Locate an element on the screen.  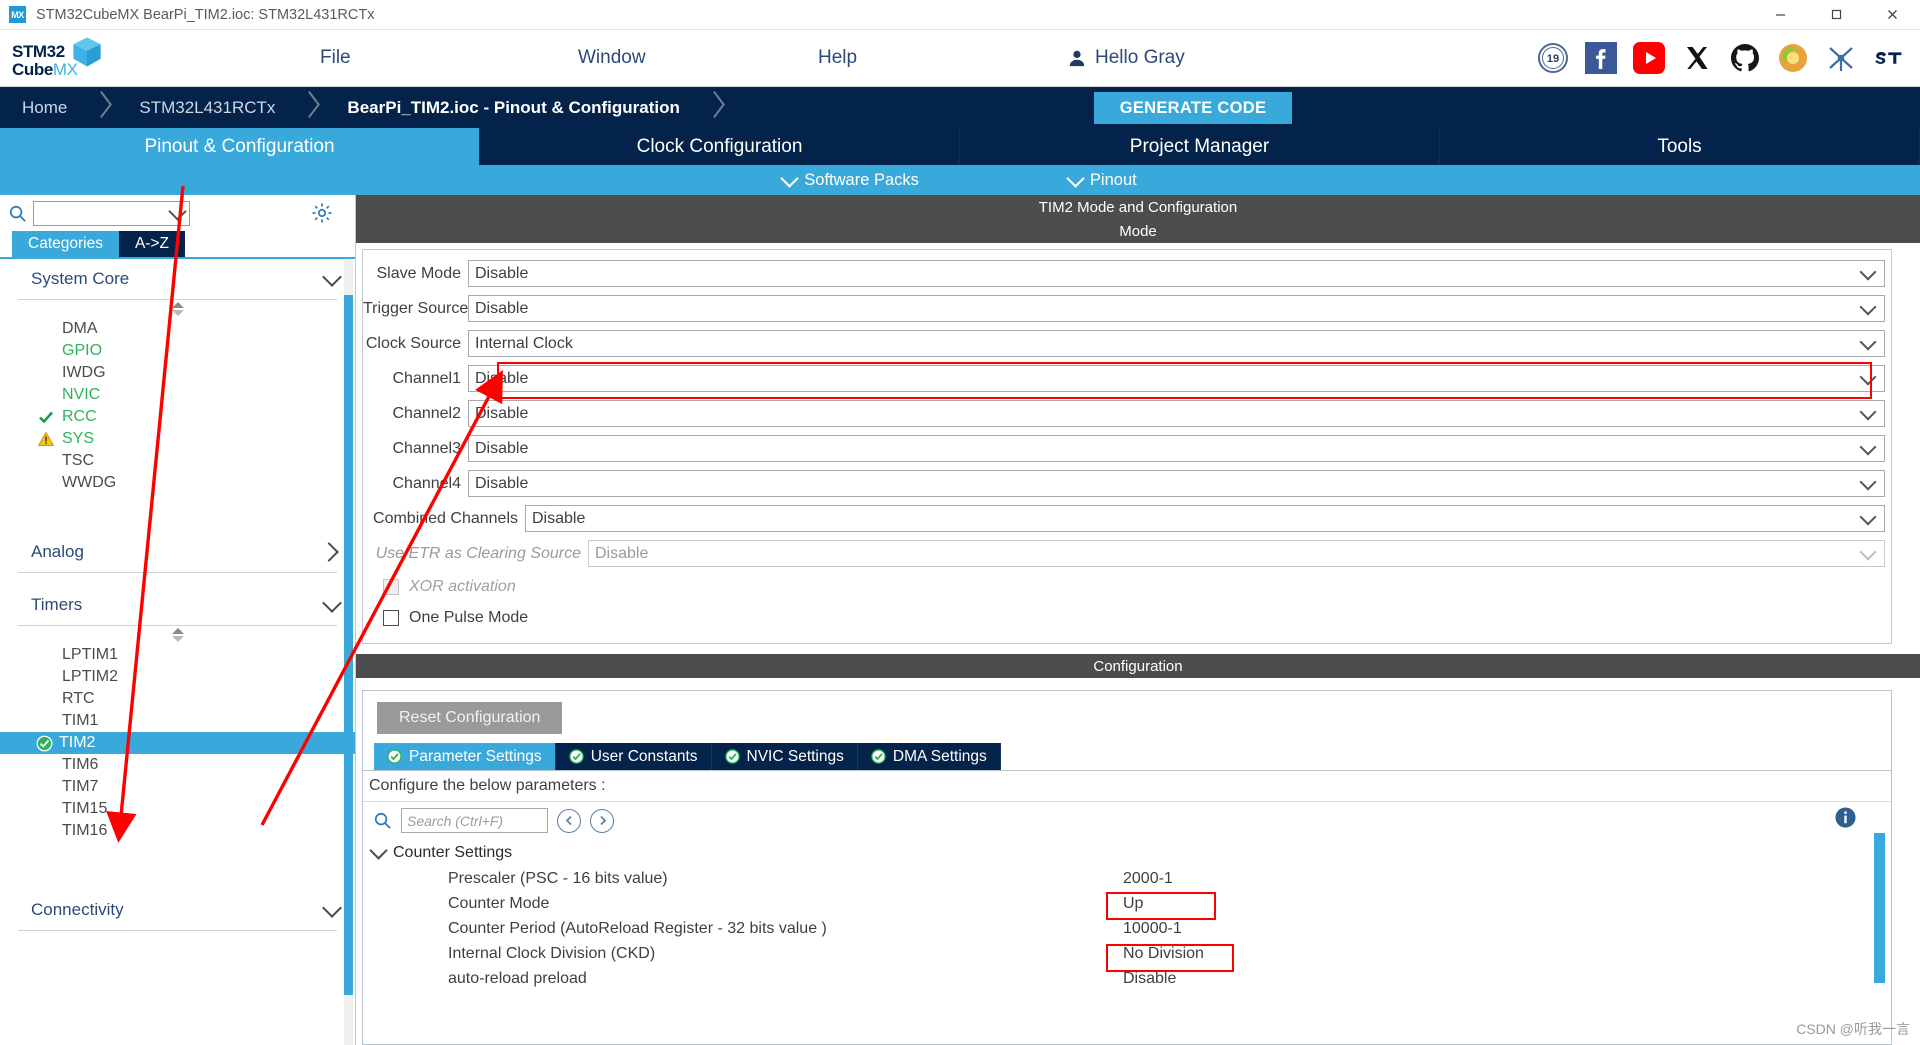
param-name: Prescaler (PSC - 16 bits value) is located at coordinates (558, 878).